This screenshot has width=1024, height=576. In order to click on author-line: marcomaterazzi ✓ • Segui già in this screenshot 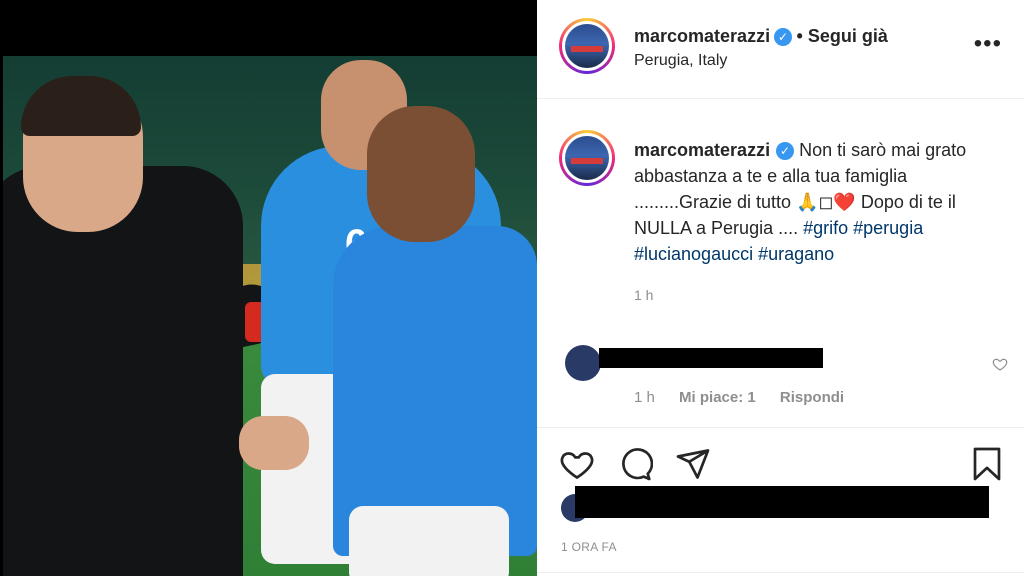, I will do `click(761, 36)`.